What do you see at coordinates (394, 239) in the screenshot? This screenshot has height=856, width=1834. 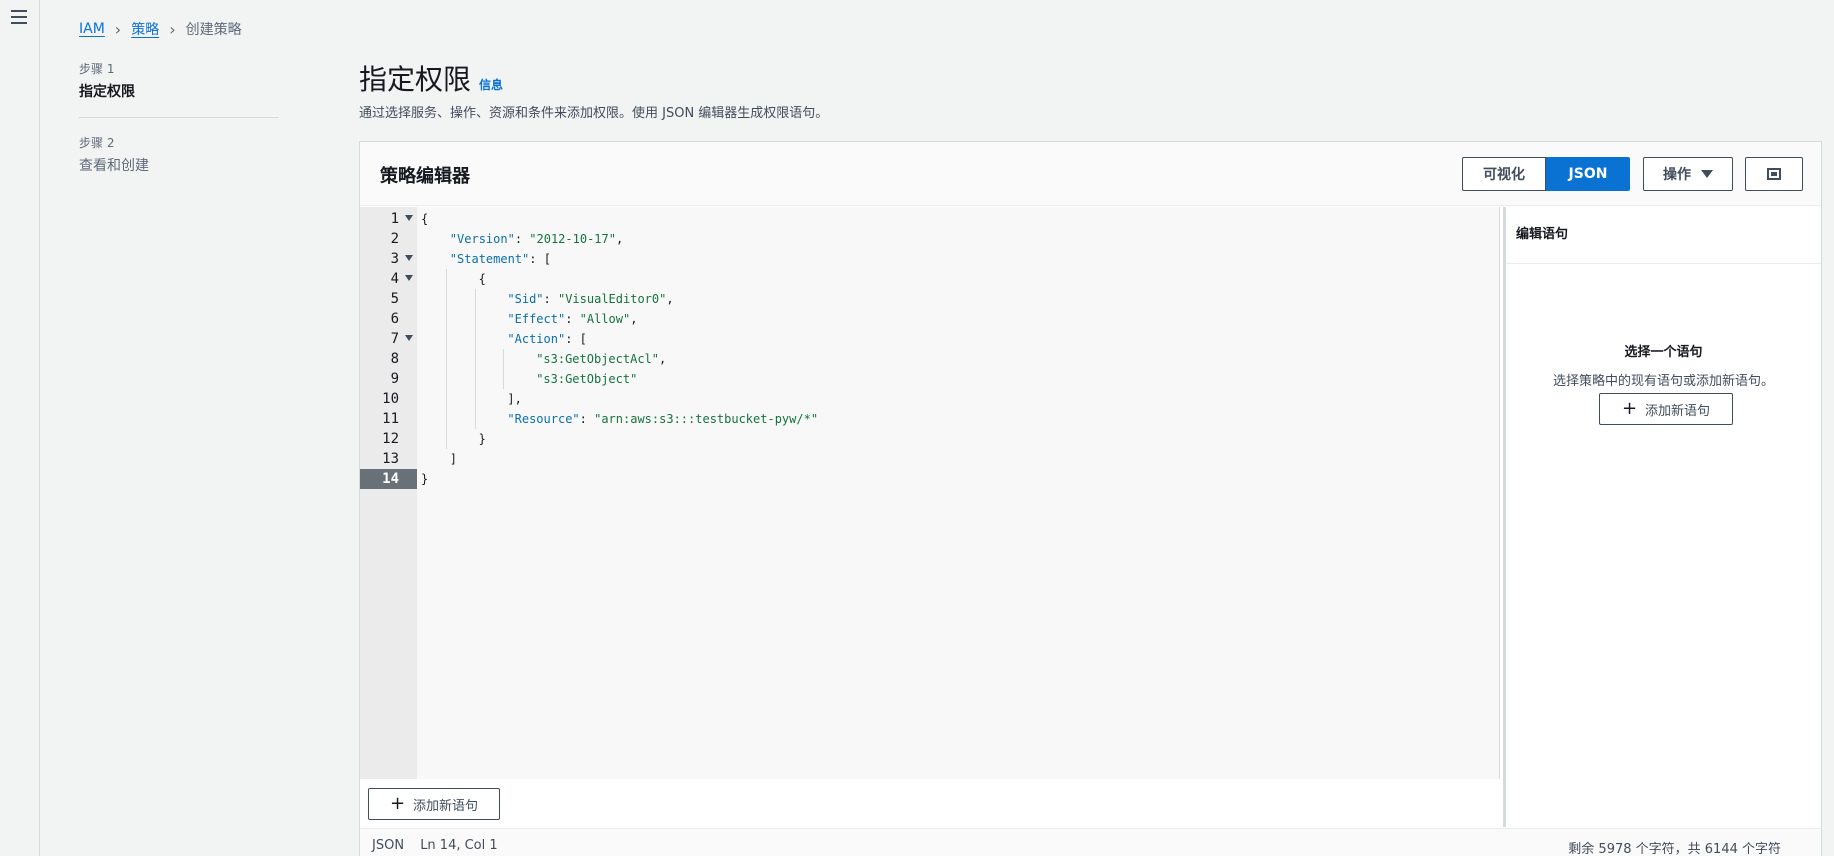 I see `line-number: 2` at bounding box center [394, 239].